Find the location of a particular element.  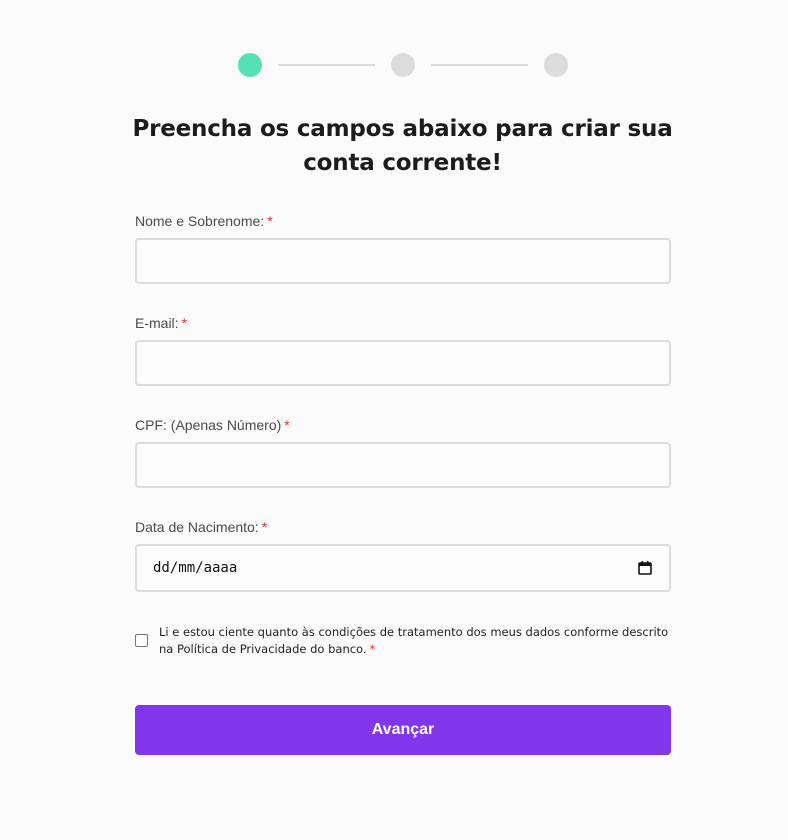

name-field-group: Nome e Sobrenome: * is located at coordinates (403, 248).